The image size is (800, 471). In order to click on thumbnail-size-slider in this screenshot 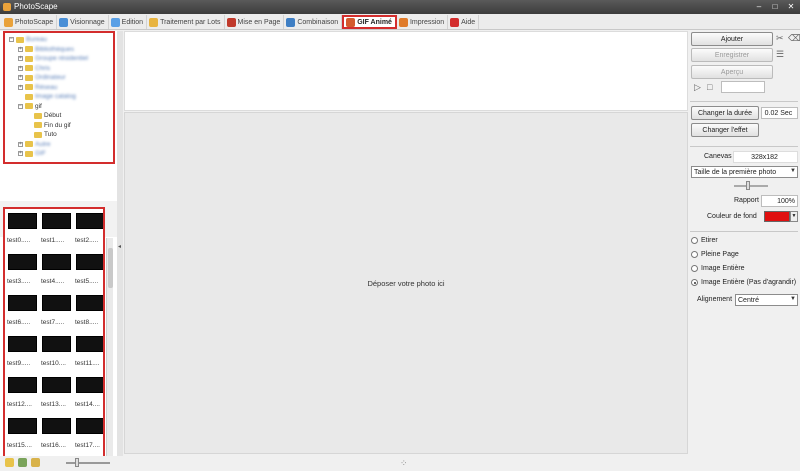, I will do `click(88, 463)`.